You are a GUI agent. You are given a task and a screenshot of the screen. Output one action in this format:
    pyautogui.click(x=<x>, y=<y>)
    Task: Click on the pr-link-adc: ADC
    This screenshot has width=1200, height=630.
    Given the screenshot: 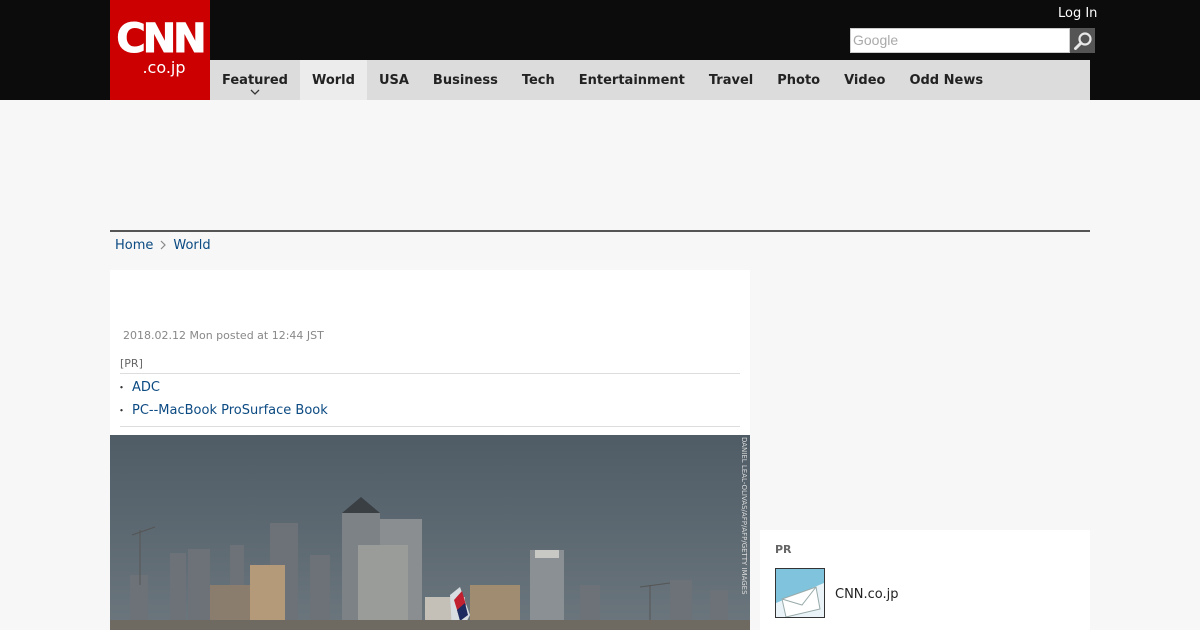 What is the action you would take?
    pyautogui.click(x=428, y=387)
    